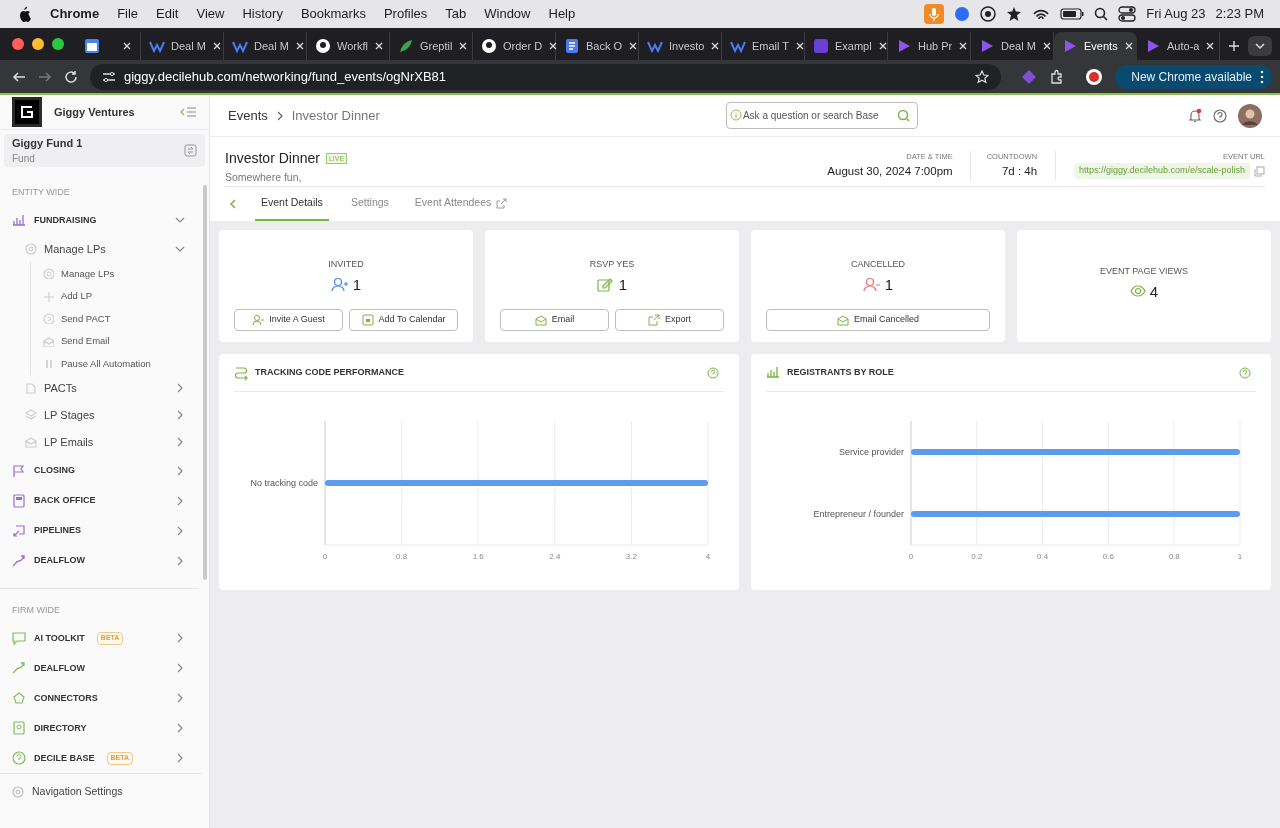  Describe the element at coordinates (19, 76) in the screenshot. I see `back-icon` at that location.